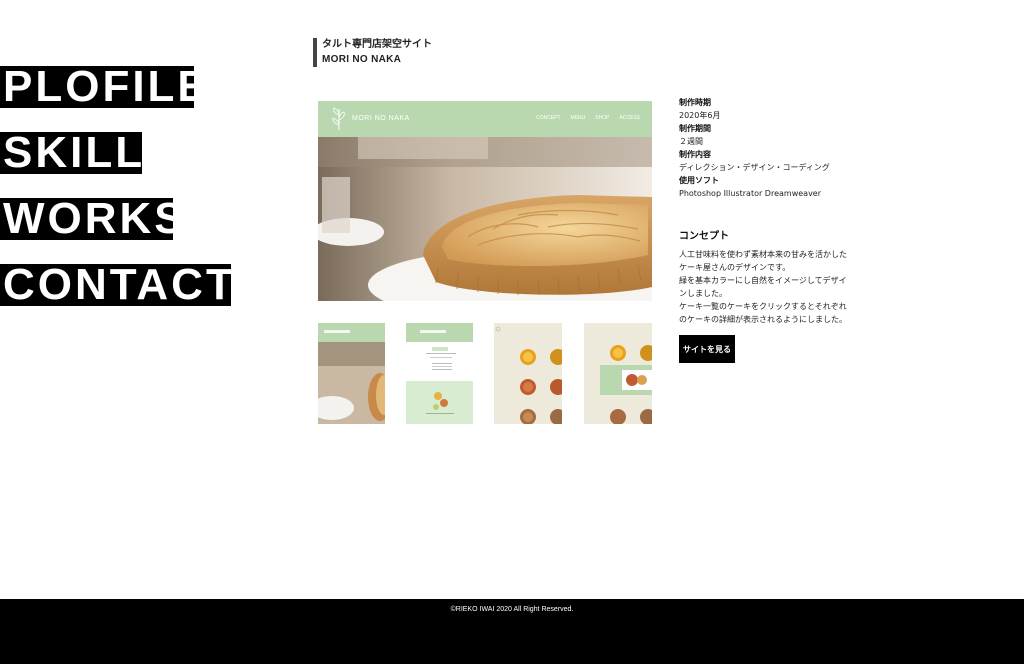  What do you see at coordinates (338, 118) in the screenshot?
I see `leaf-logo-icon` at bounding box center [338, 118].